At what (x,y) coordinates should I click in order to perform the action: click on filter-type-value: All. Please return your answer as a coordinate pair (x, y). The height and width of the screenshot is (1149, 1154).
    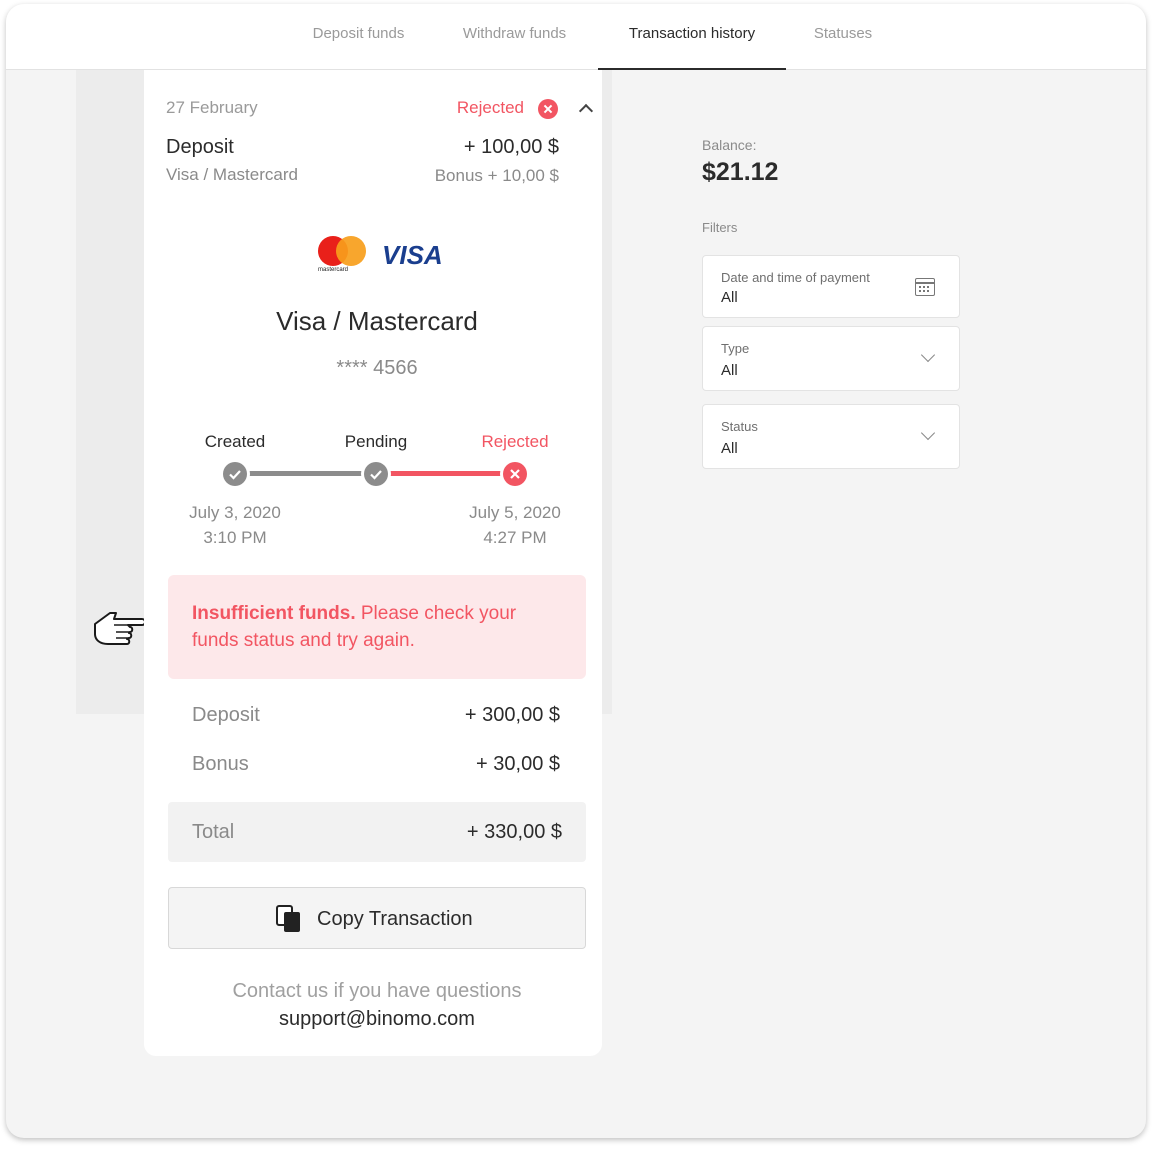
    Looking at the image, I should click on (729, 370).